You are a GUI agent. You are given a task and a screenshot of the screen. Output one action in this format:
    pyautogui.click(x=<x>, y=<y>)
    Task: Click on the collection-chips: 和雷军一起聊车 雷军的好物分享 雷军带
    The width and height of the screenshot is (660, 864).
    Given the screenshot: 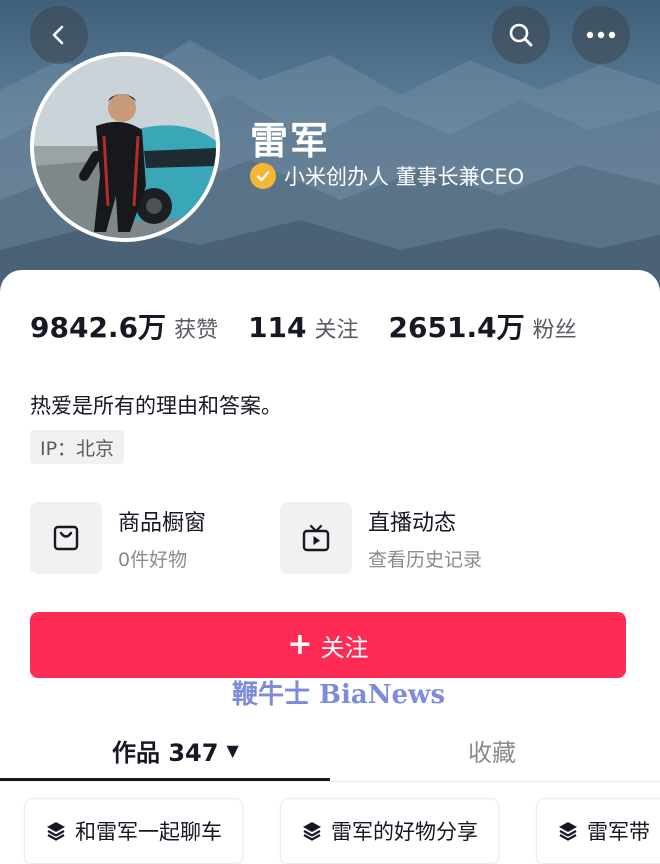 What is the action you would take?
    pyautogui.click(x=330, y=831)
    